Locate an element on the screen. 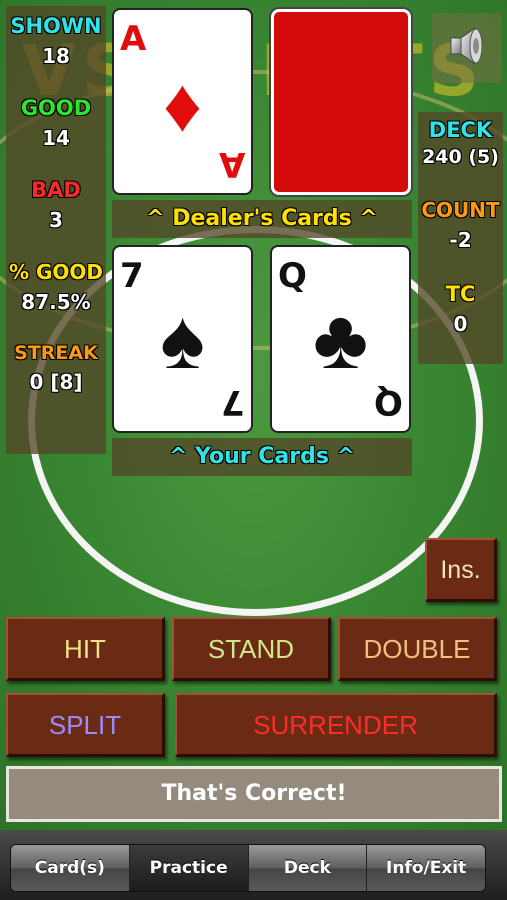  club-icon: ♣ is located at coordinates (340, 339).